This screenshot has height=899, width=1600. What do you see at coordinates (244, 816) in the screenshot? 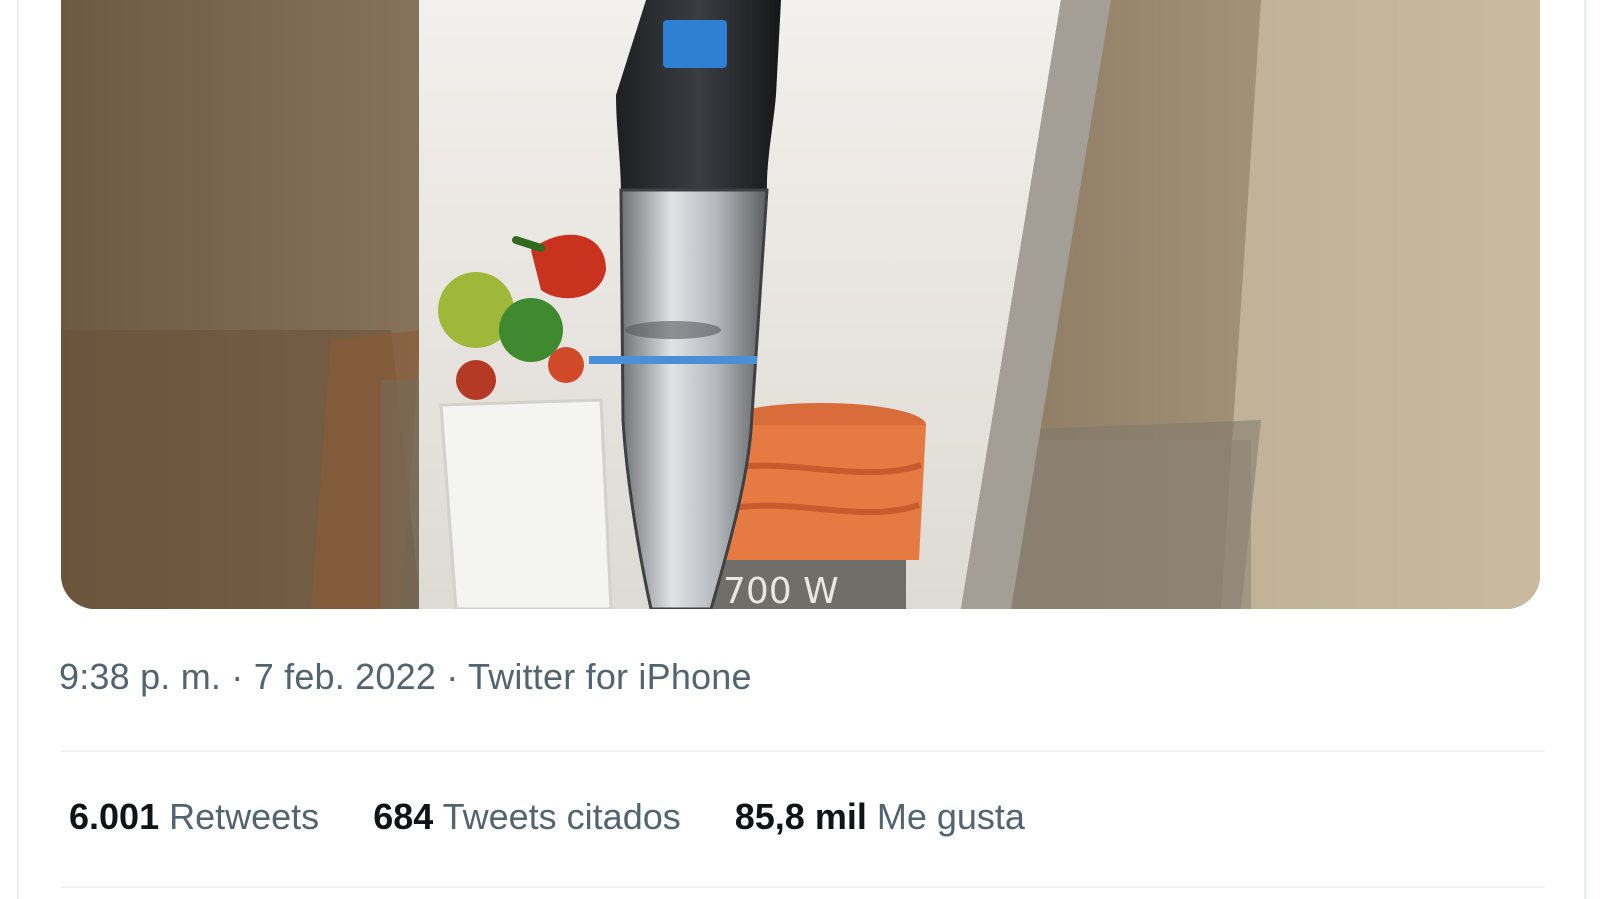
I see `retweets-label: Retweets` at bounding box center [244, 816].